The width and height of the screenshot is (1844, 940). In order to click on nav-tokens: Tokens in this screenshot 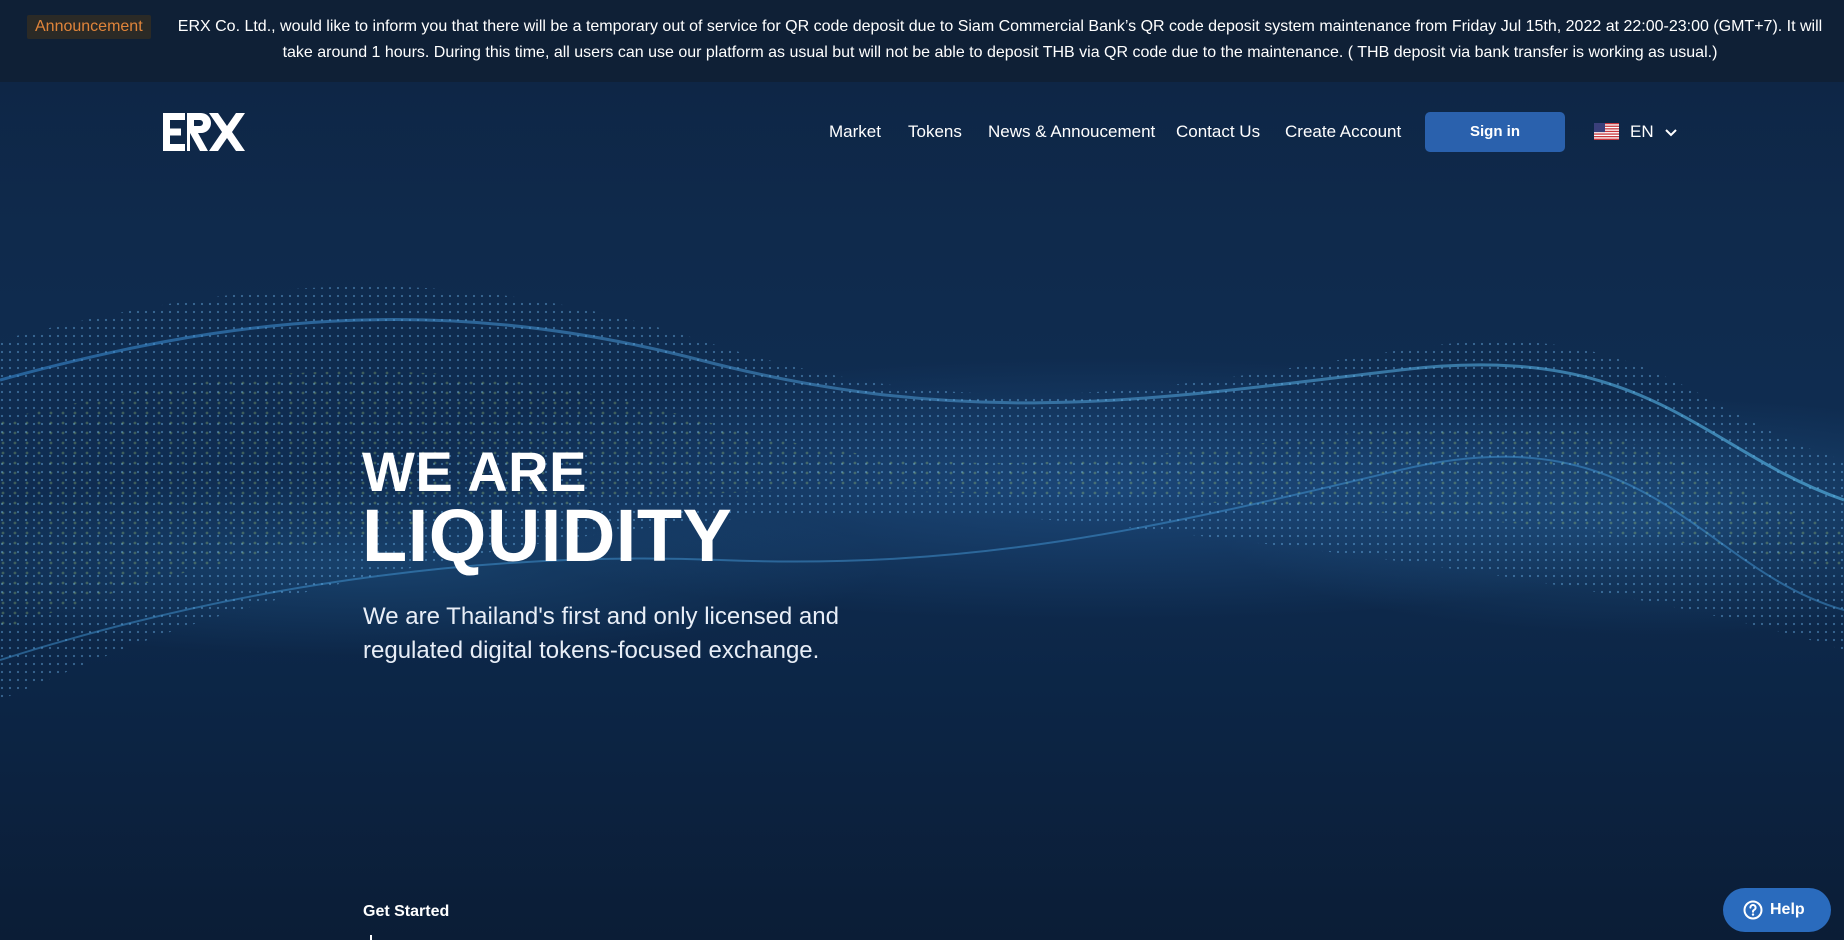, I will do `click(935, 132)`.